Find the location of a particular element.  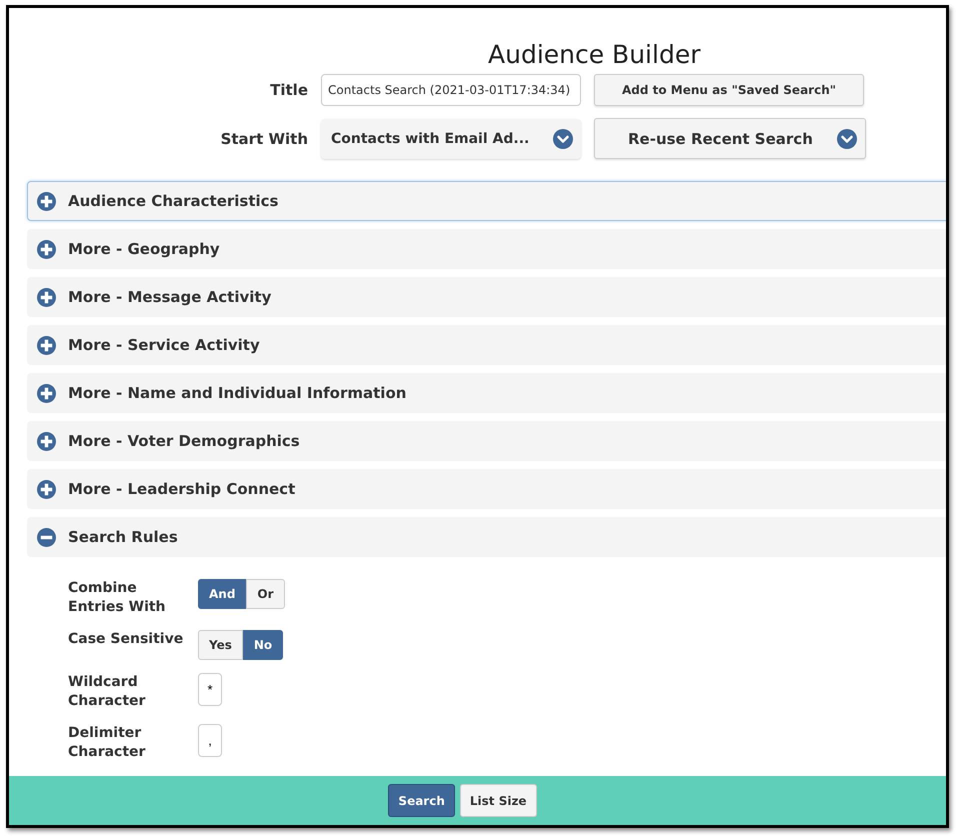

character-field: * is located at coordinates (210, 689).